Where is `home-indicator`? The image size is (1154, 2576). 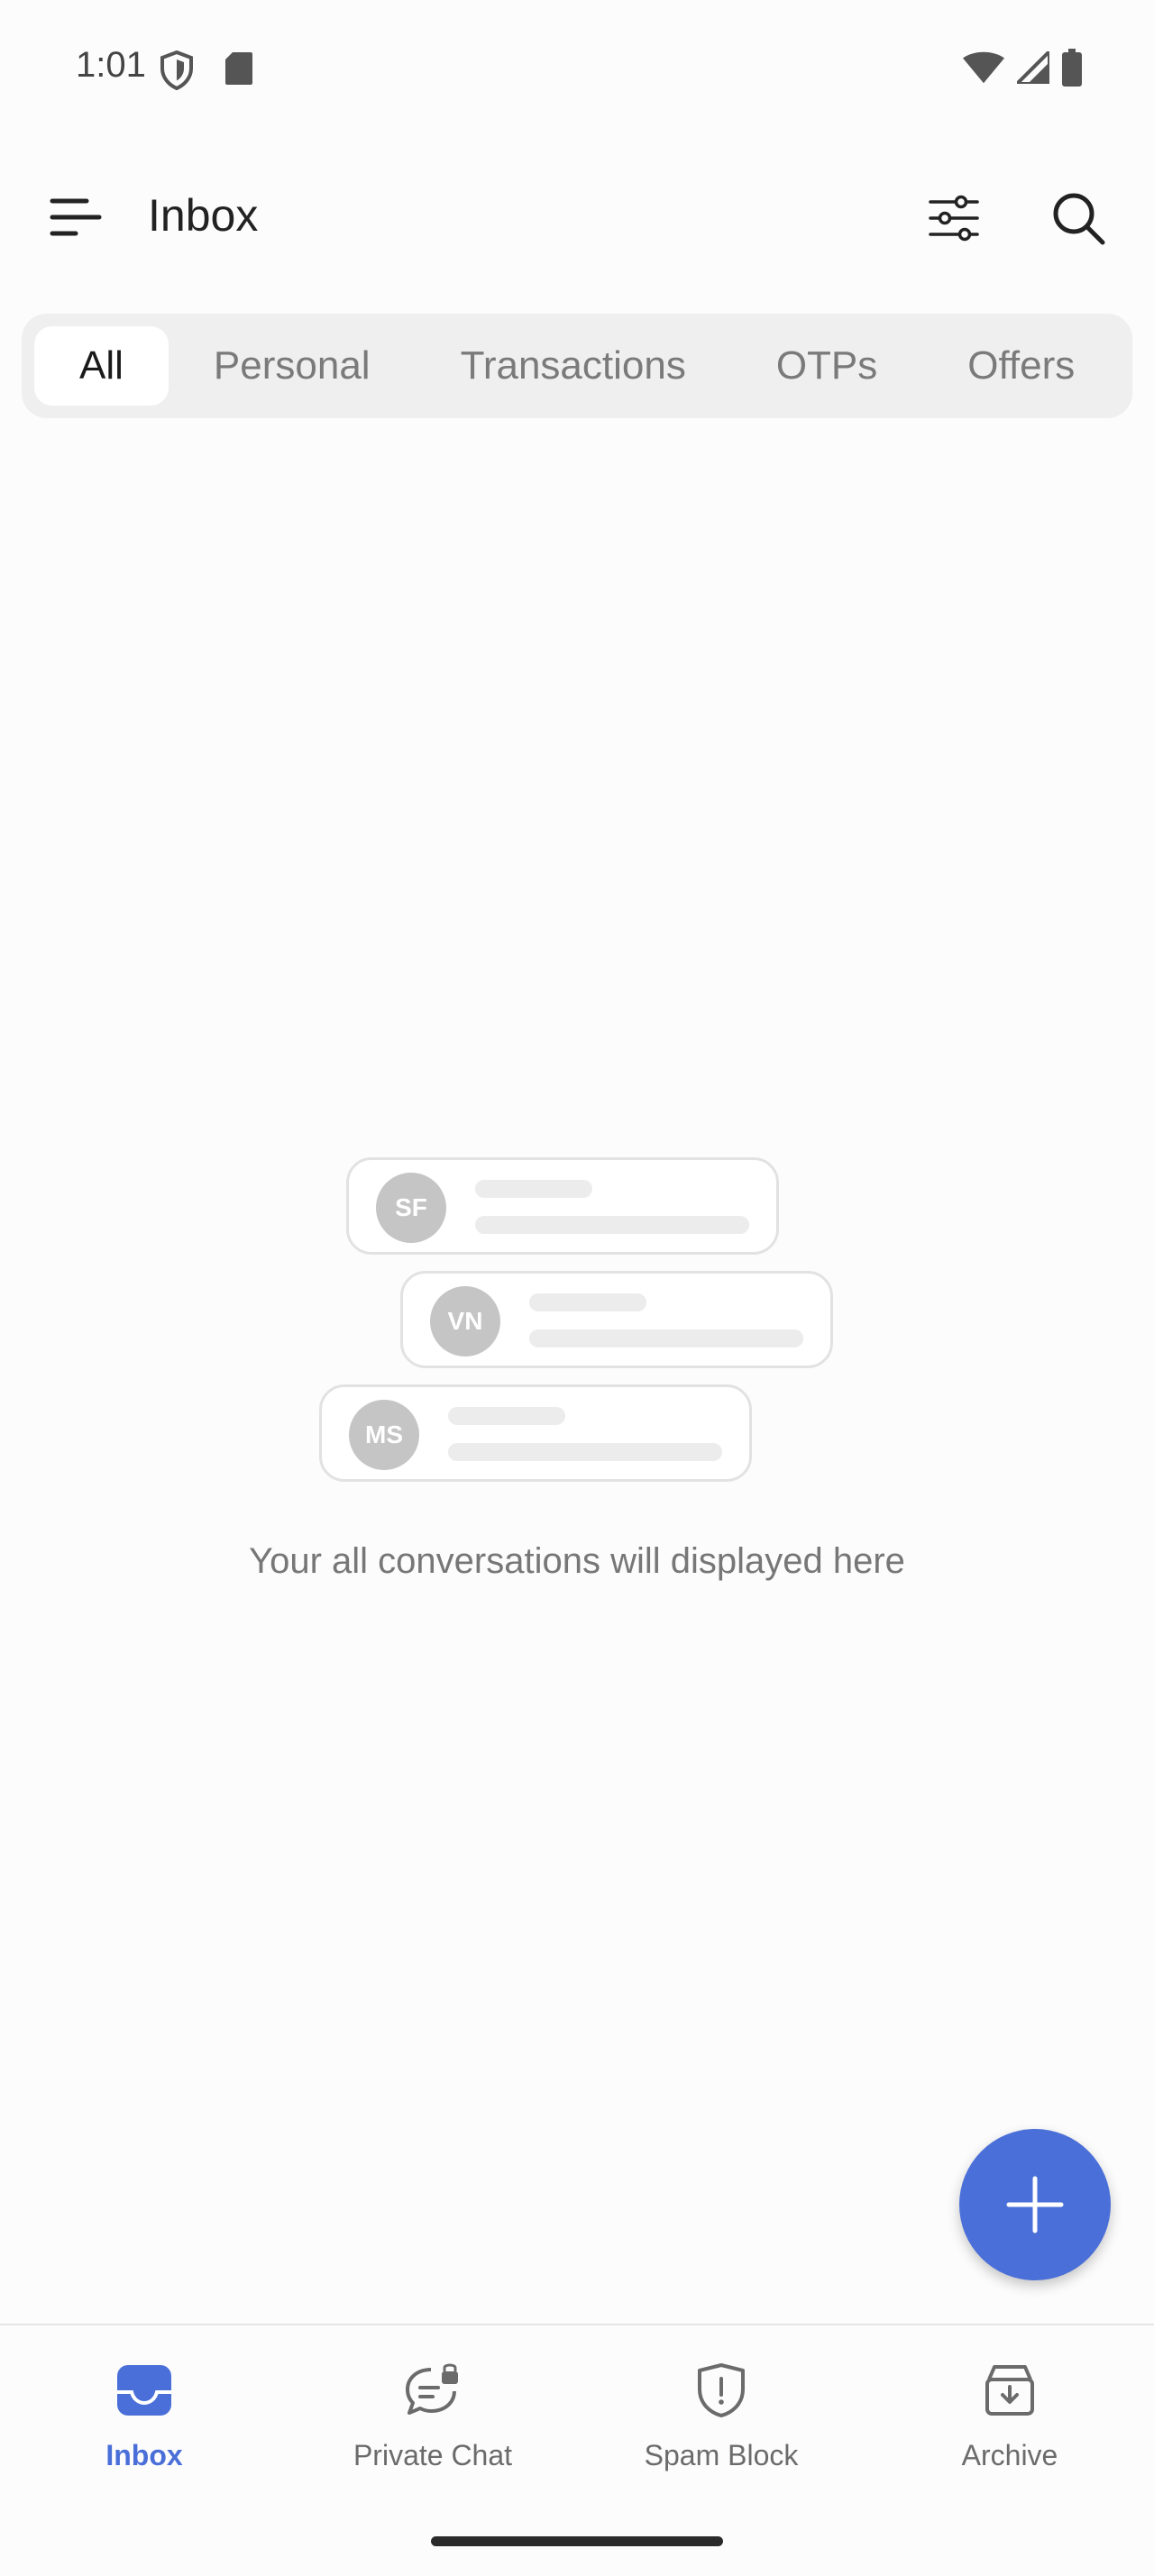 home-indicator is located at coordinates (577, 2541).